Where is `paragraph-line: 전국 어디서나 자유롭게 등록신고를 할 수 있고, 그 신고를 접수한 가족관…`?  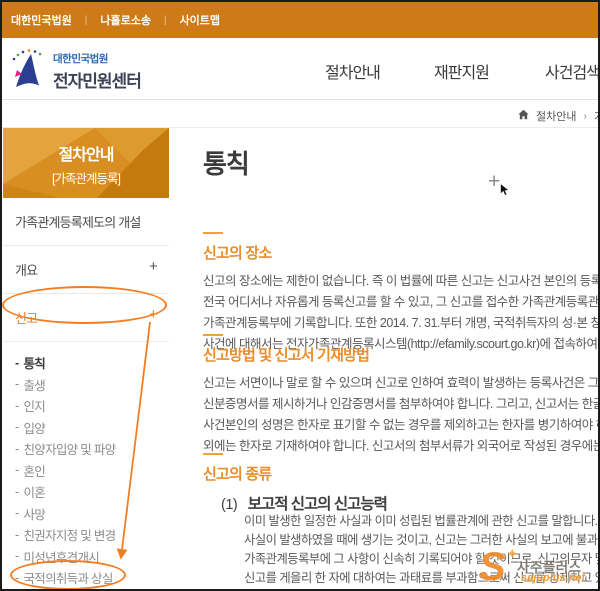
paragraph-line: 전국 어디서나 자유롭게 등록신고를 할 수 있고, 그 신고를 접수한 가족관… is located at coordinates (401, 302).